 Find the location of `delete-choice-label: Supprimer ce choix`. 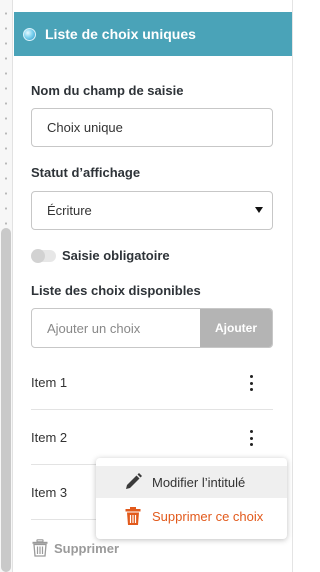

delete-choice-label: Supprimer ce choix is located at coordinates (208, 516).